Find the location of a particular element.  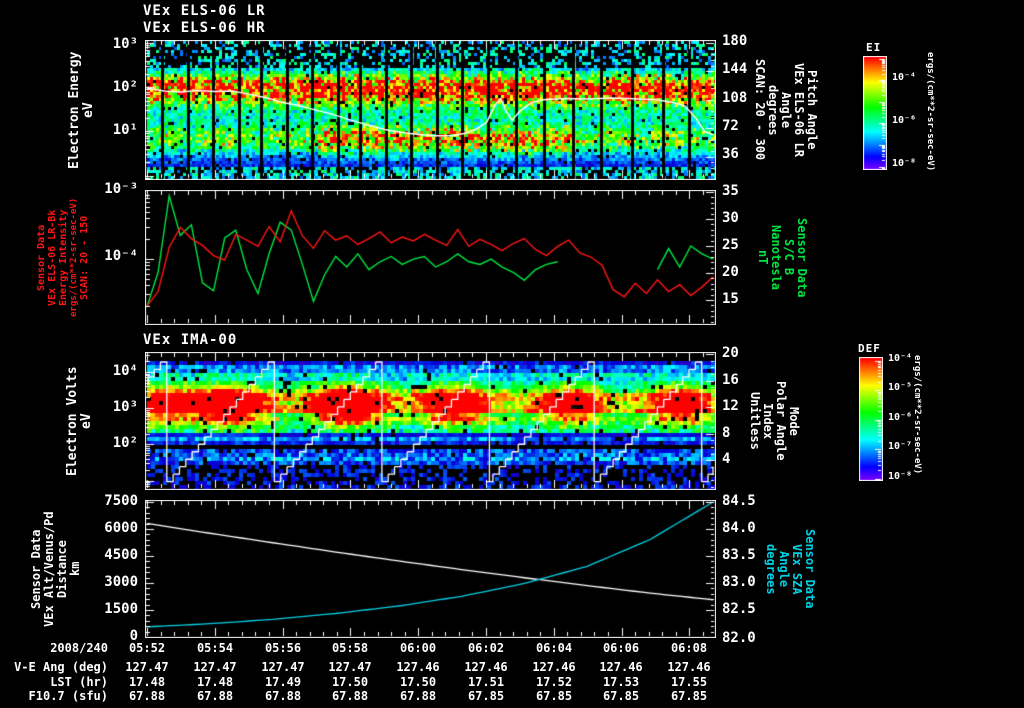

ephemeris-row-label-ve-ang: V-E Ang (deg) is located at coordinates (61, 667).